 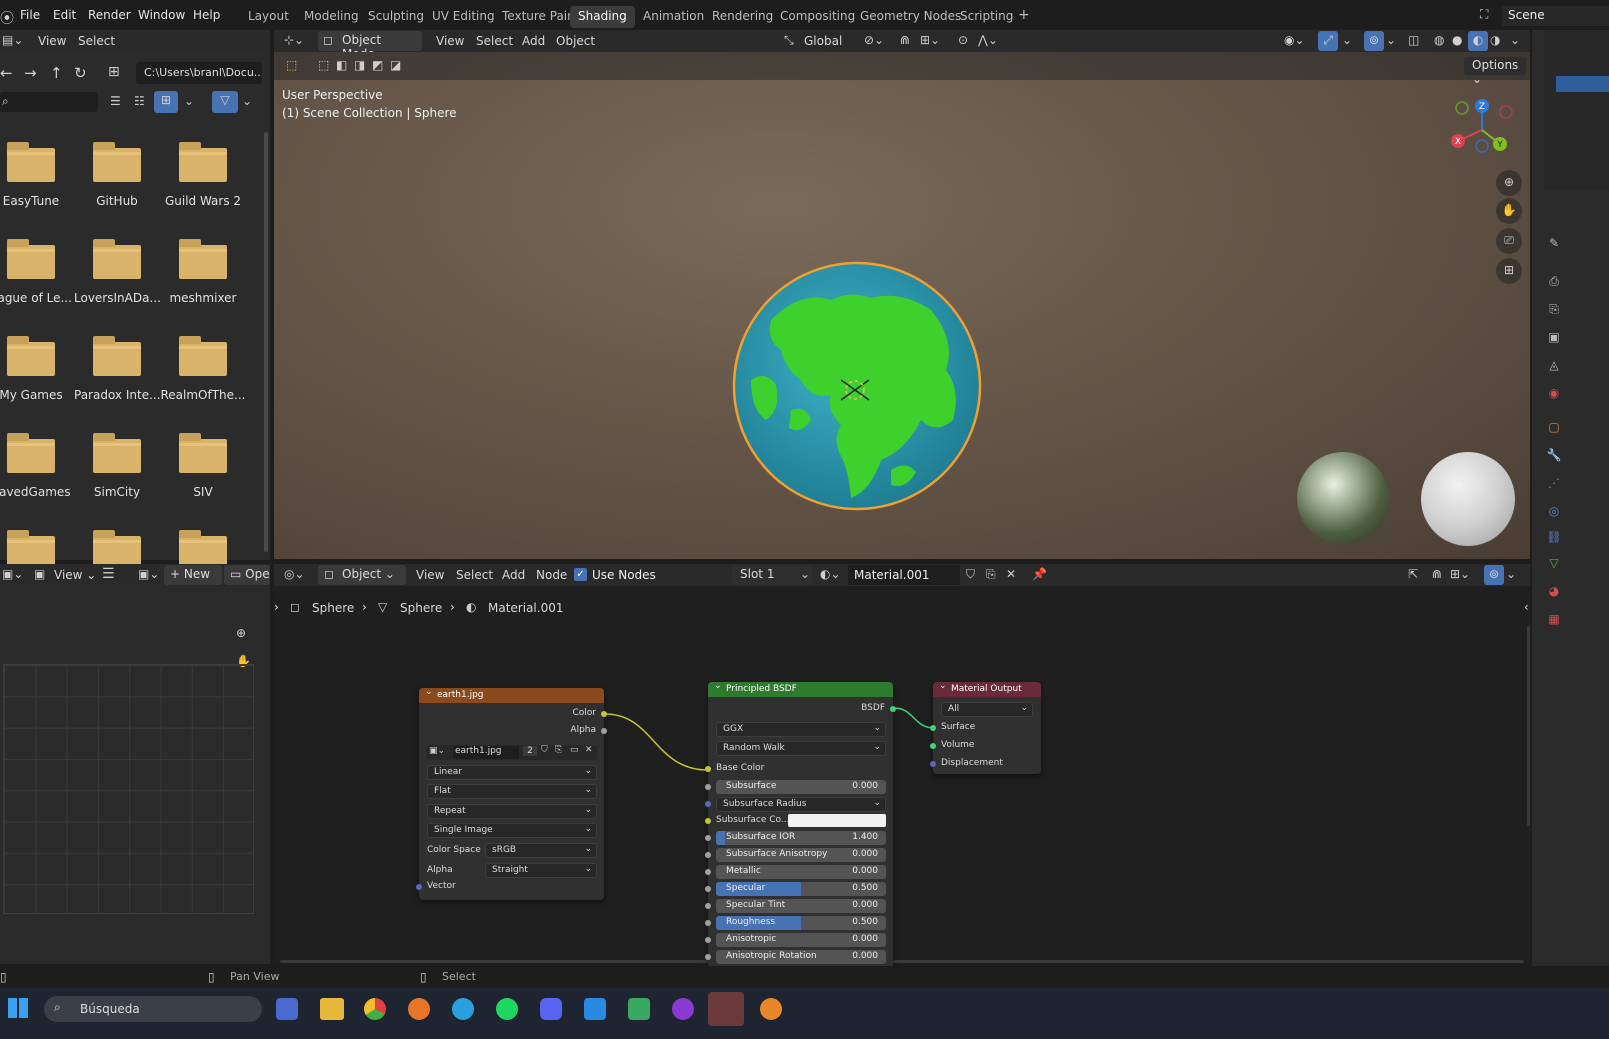 I want to click on tab-layout: Layout, so click(x=268, y=17).